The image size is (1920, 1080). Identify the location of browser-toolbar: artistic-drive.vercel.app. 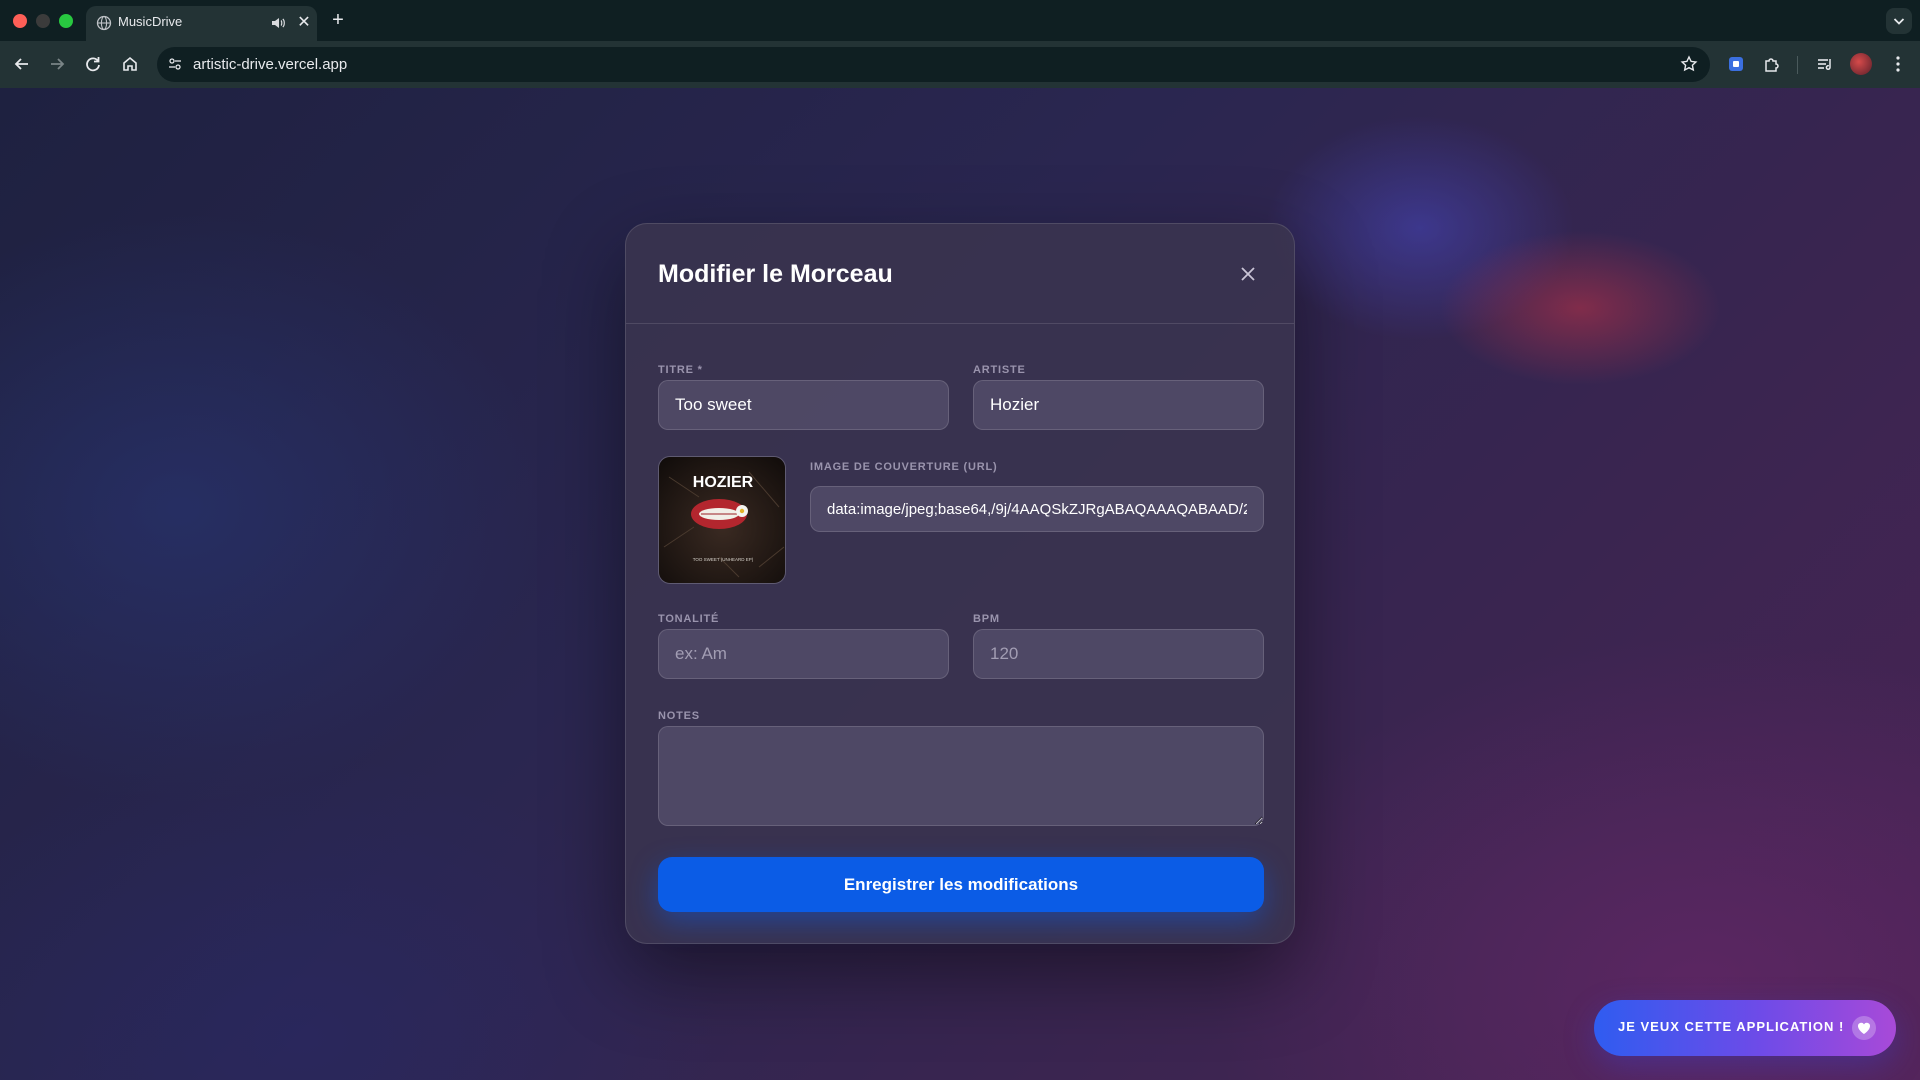
(960, 64).